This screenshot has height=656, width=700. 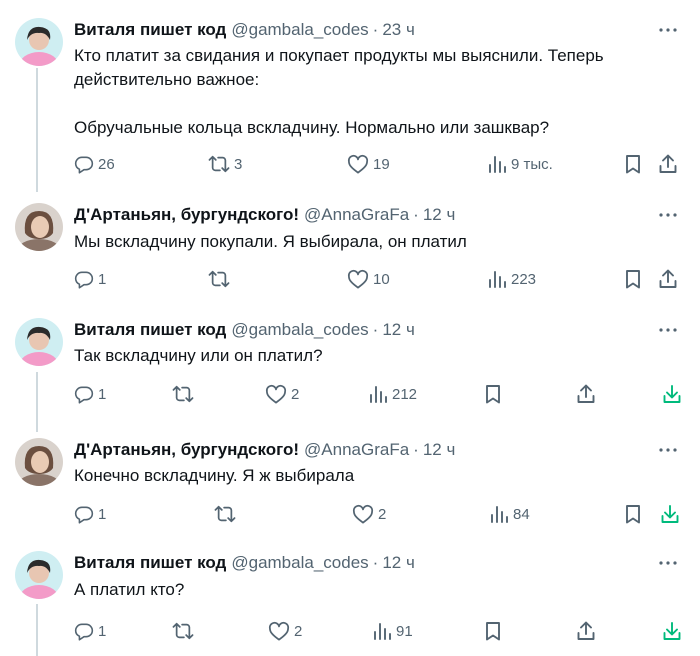 What do you see at coordinates (129, 589) in the screenshot?
I see `tweet-text: А платил кто?` at bounding box center [129, 589].